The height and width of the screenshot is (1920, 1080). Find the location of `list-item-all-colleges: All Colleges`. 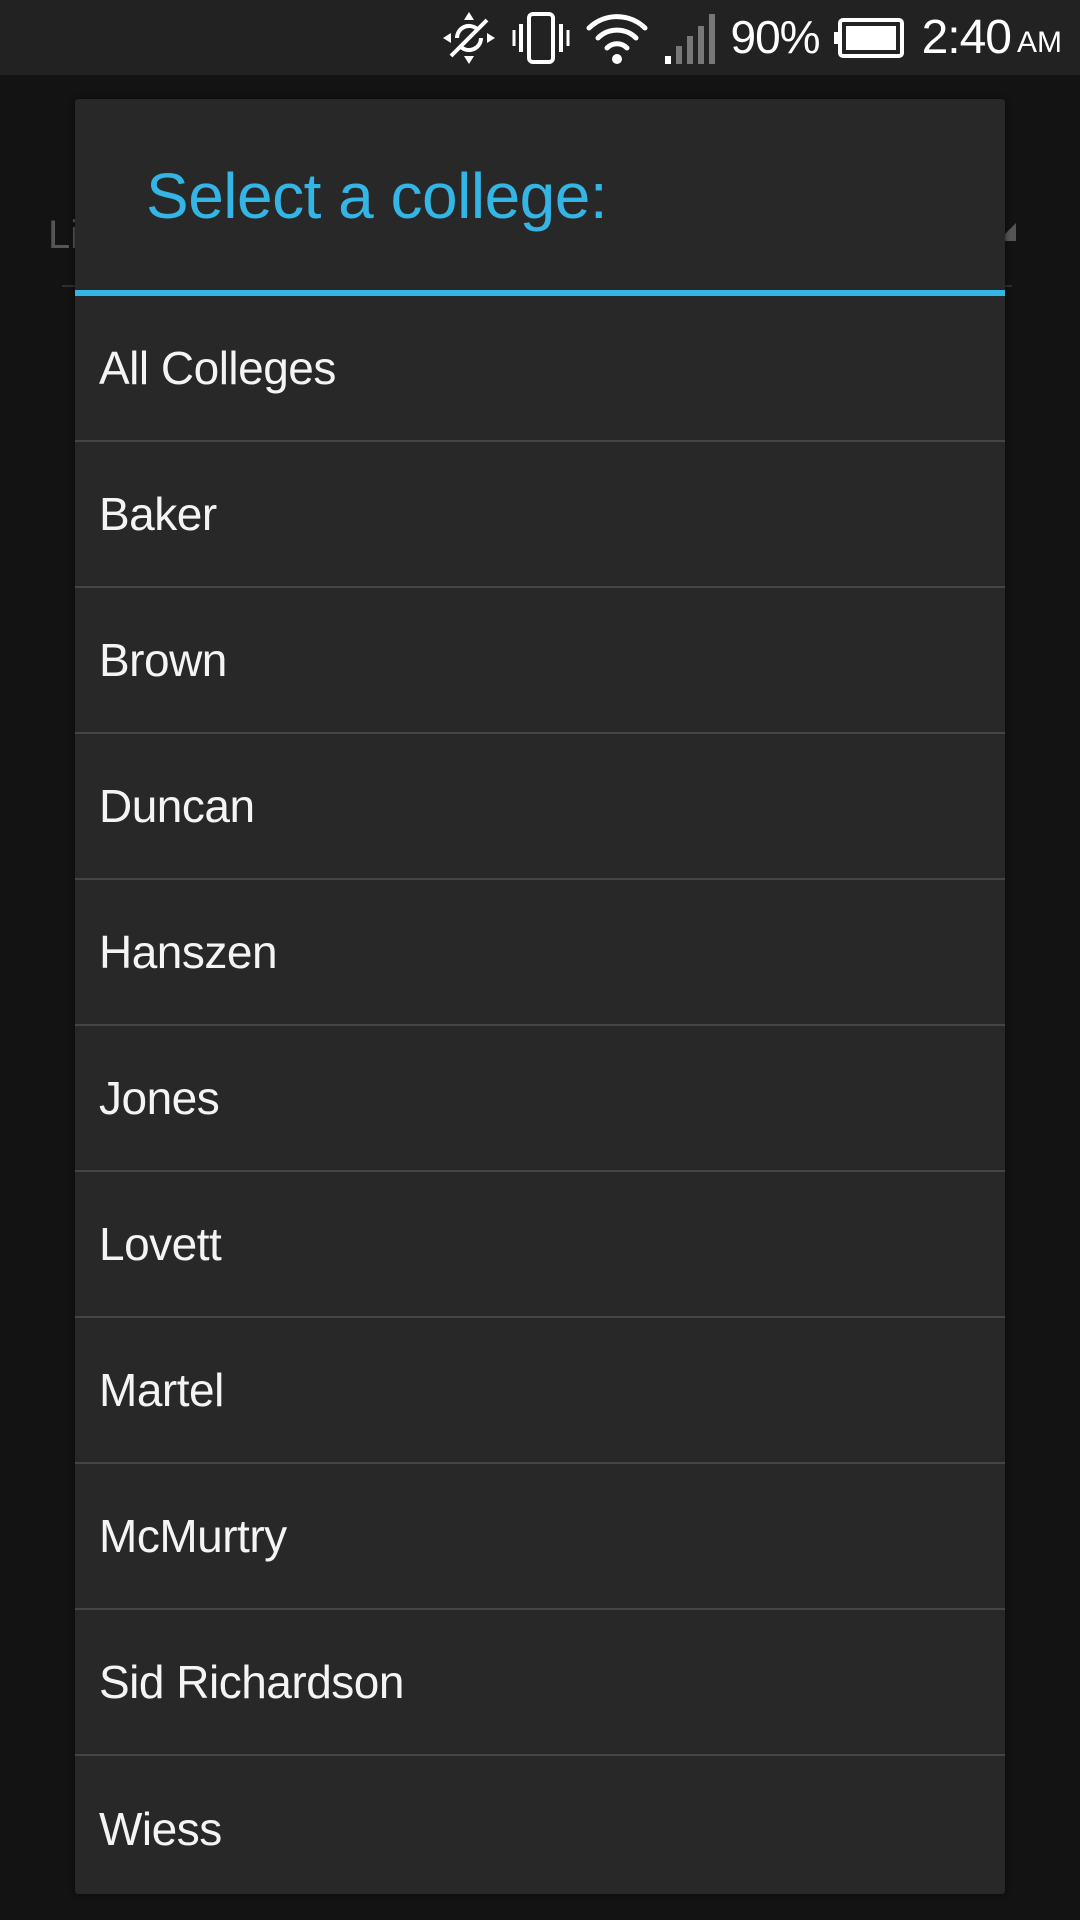

list-item-all-colleges: All Colleges is located at coordinates (540, 369).